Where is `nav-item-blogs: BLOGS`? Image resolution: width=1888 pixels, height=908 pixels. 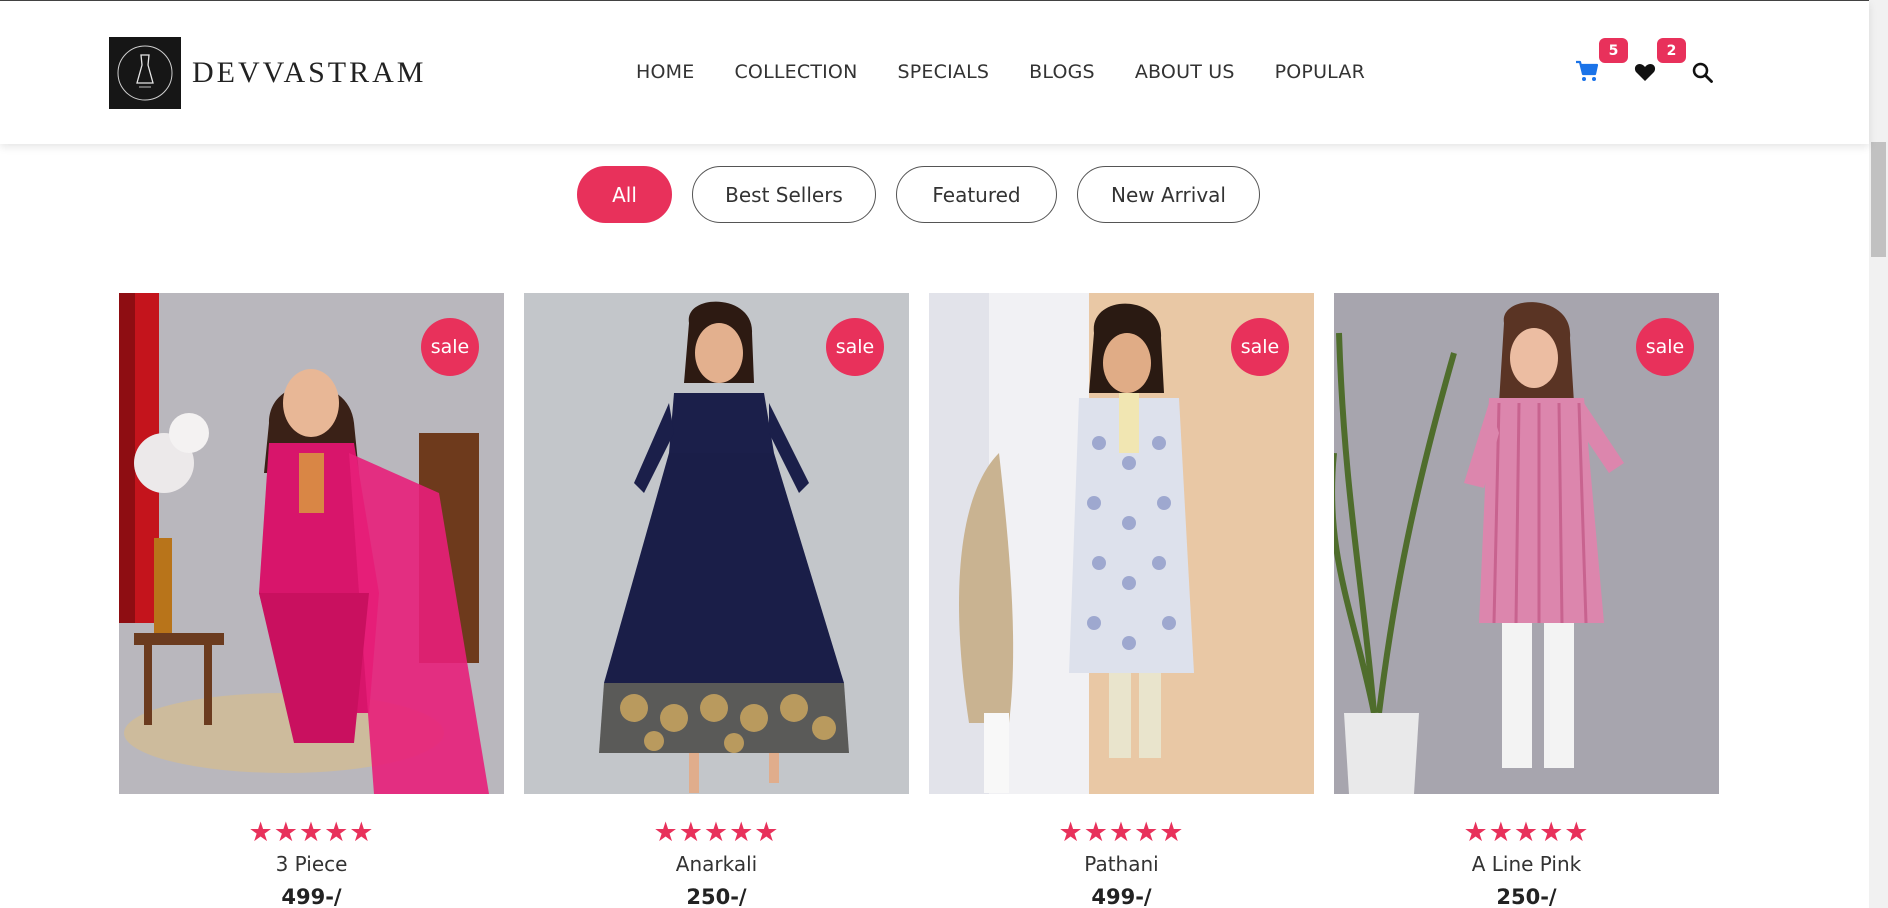
nav-item-blogs: BLOGS is located at coordinates (1062, 72).